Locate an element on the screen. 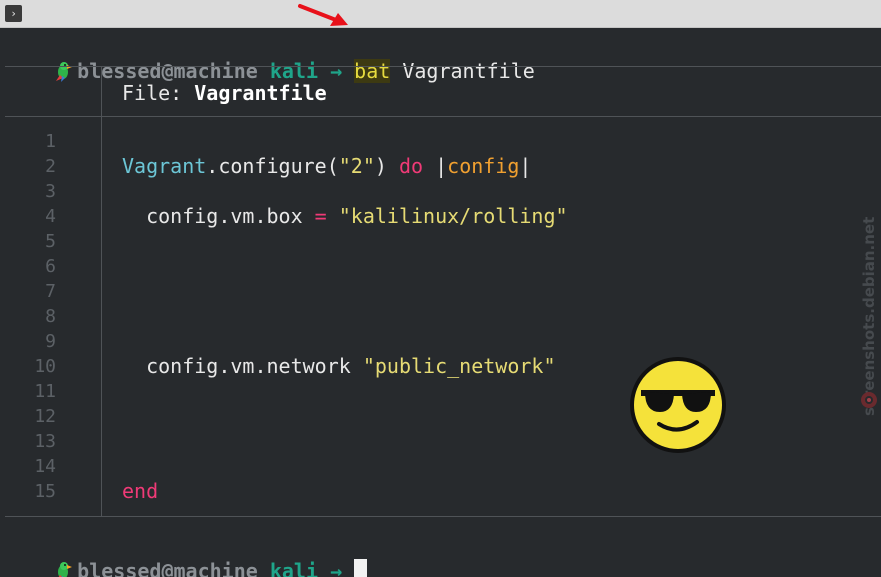 The height and width of the screenshot is (577, 881). line-number: 3 is located at coordinates (50, 191).